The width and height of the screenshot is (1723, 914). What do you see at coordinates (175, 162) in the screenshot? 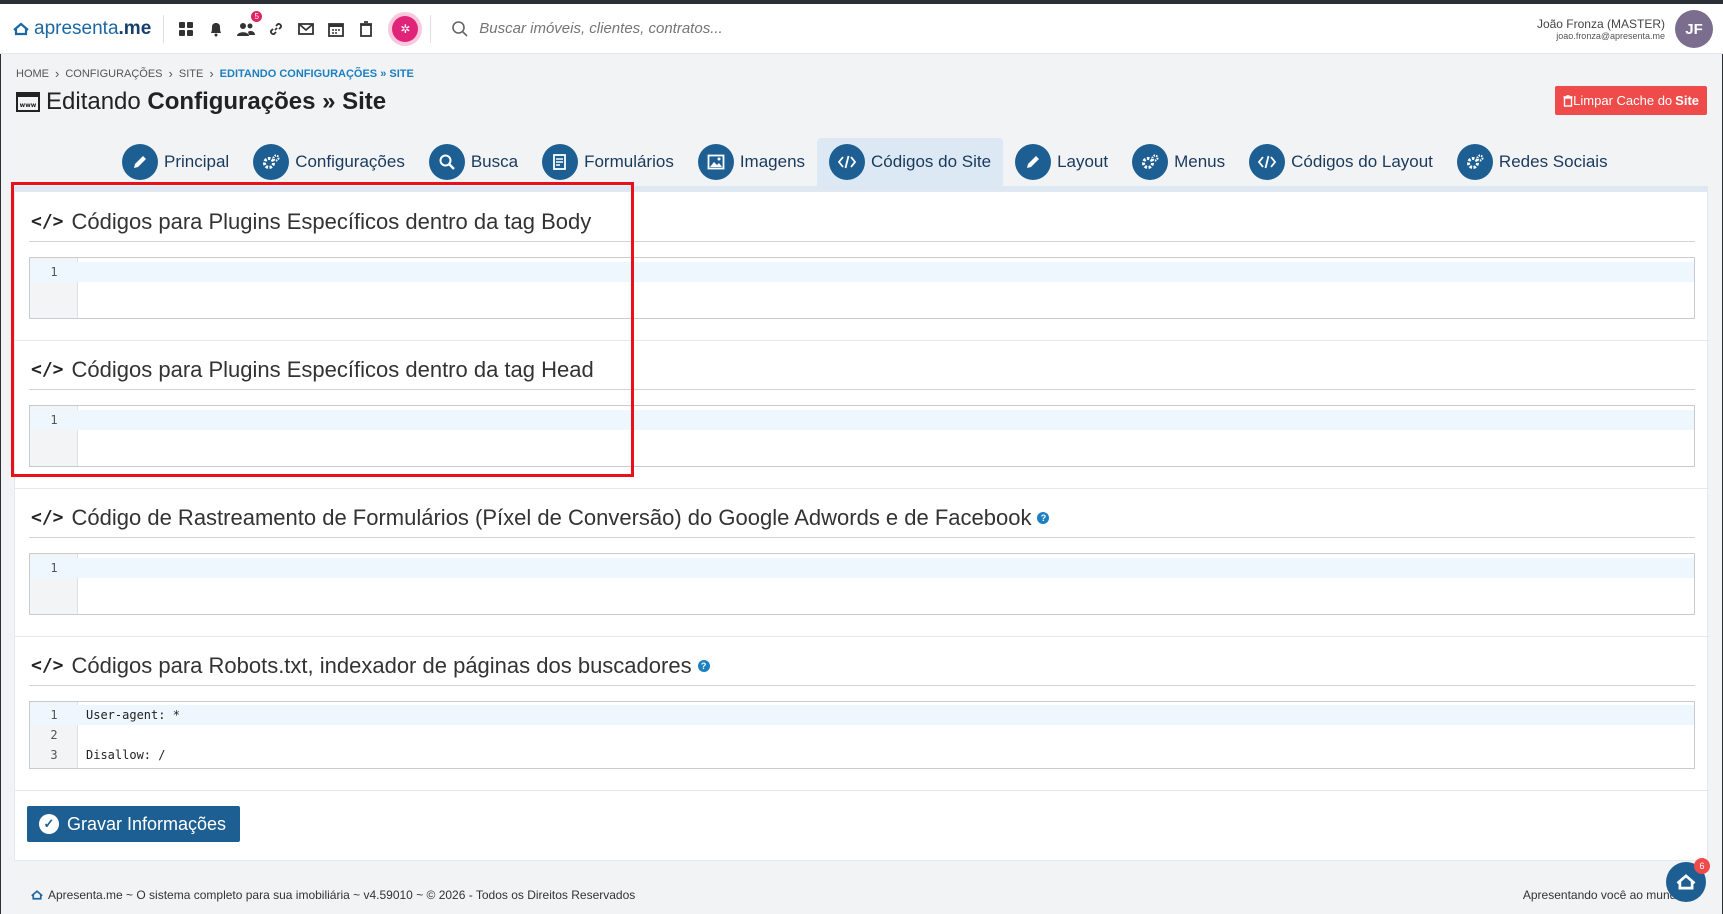
I see `tab-principal: Principal` at bounding box center [175, 162].